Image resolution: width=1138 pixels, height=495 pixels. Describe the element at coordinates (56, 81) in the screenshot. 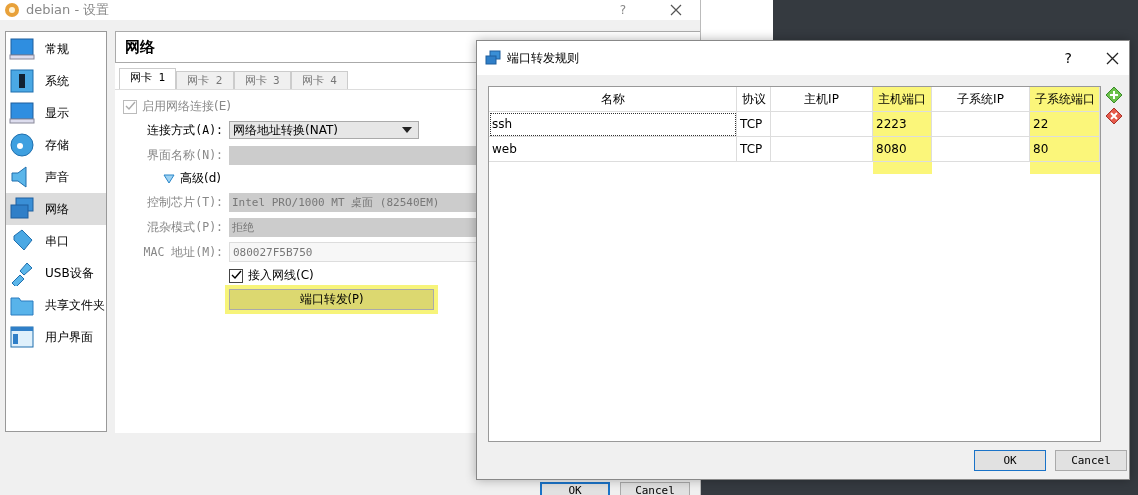

I see `sidebar-item: 系统` at that location.